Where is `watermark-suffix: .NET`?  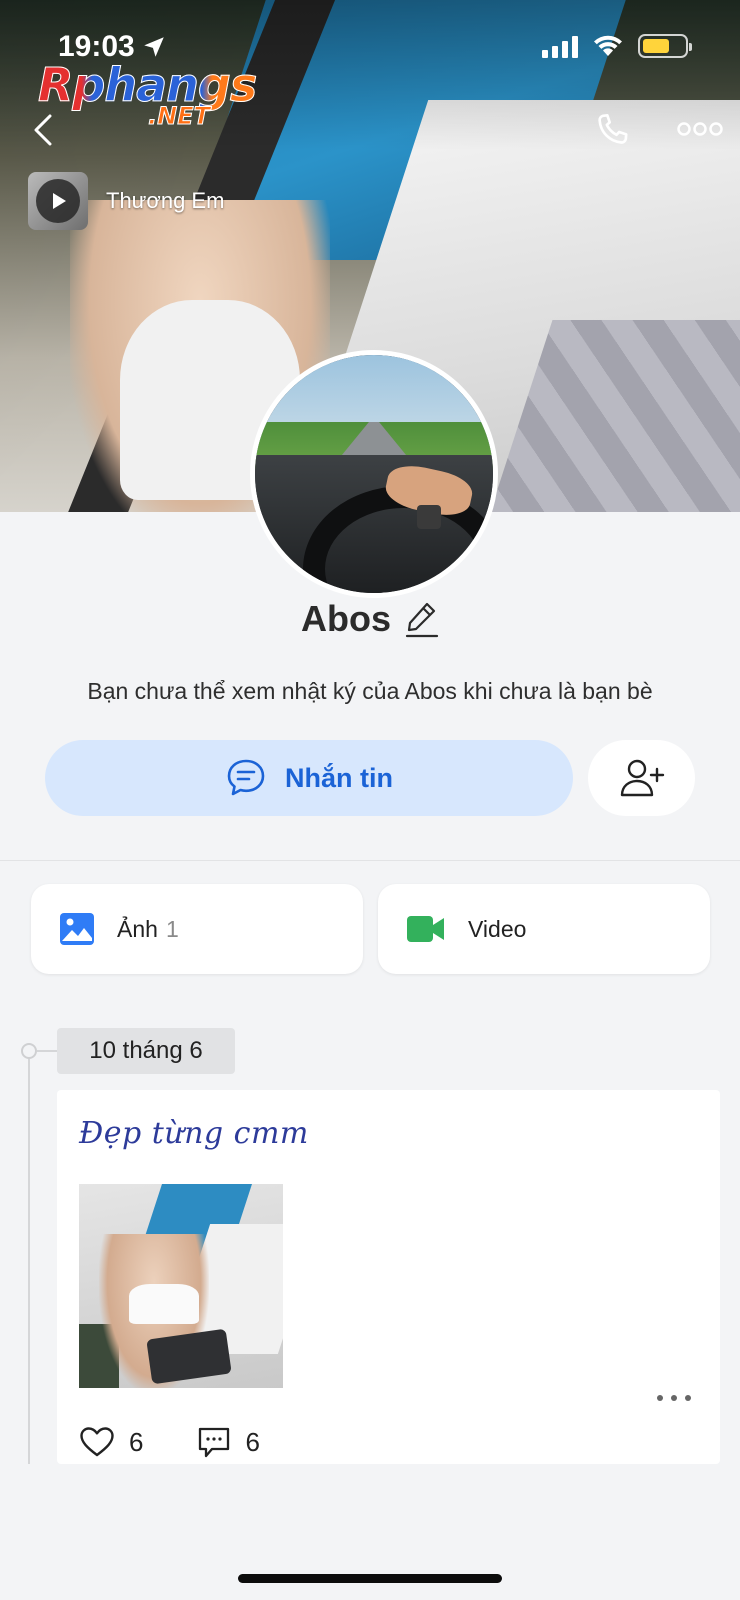 watermark-suffix: .NET is located at coordinates (179, 116).